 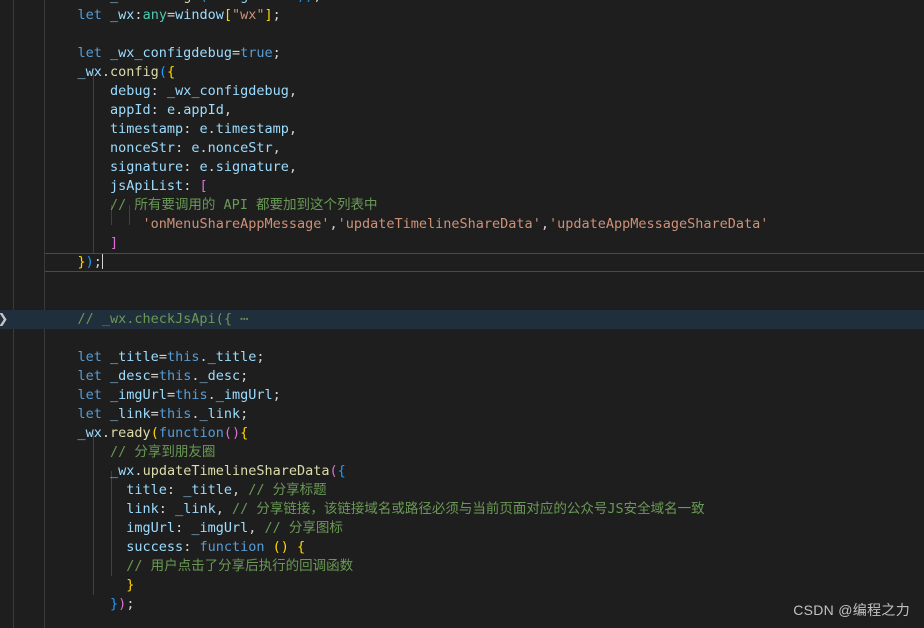 What do you see at coordinates (462, 547) in the screenshot?
I see `code-line: success: function () {` at bounding box center [462, 547].